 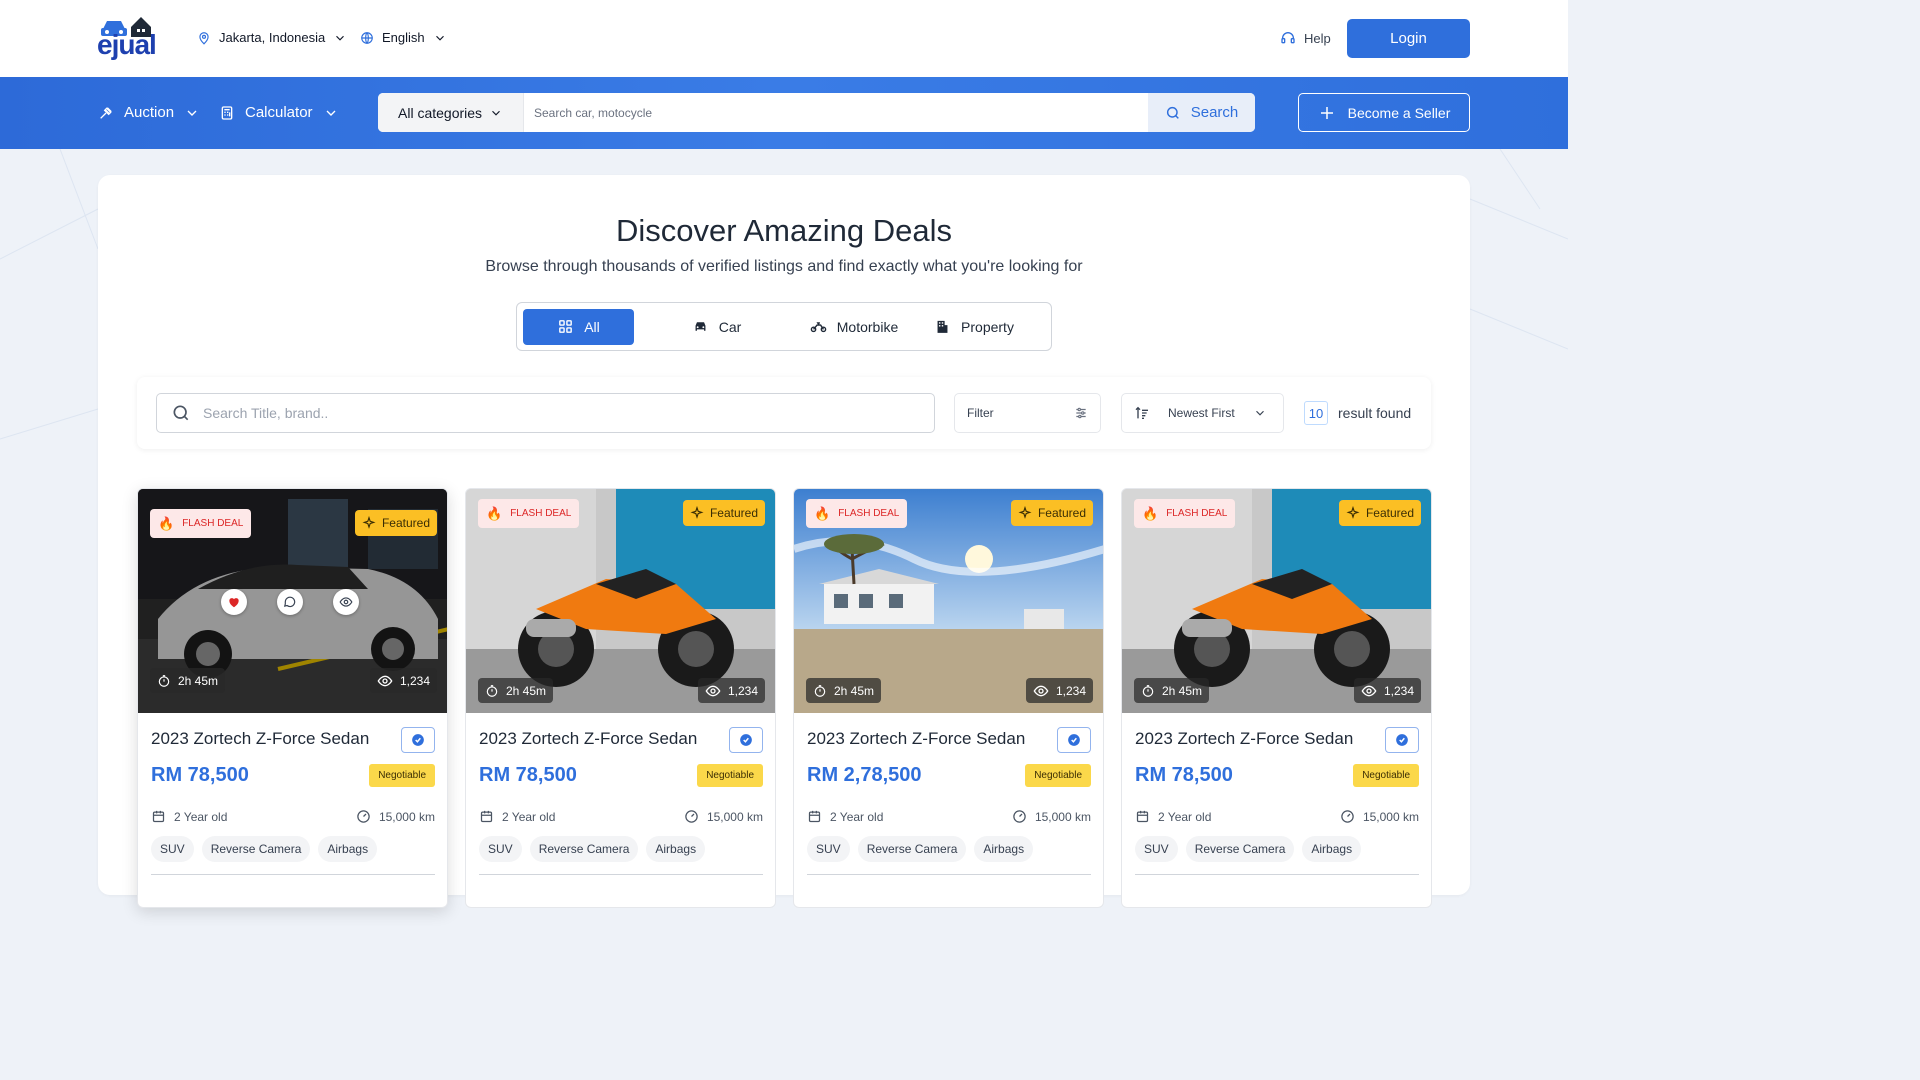 I want to click on sort-icon, so click(x=1141, y=412).